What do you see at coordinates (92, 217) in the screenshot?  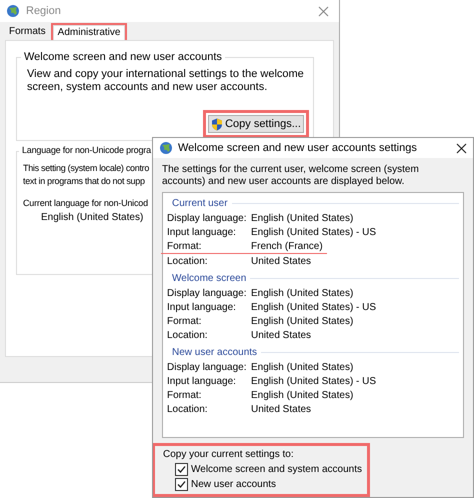 I see `current-language-value: English (United States)` at bounding box center [92, 217].